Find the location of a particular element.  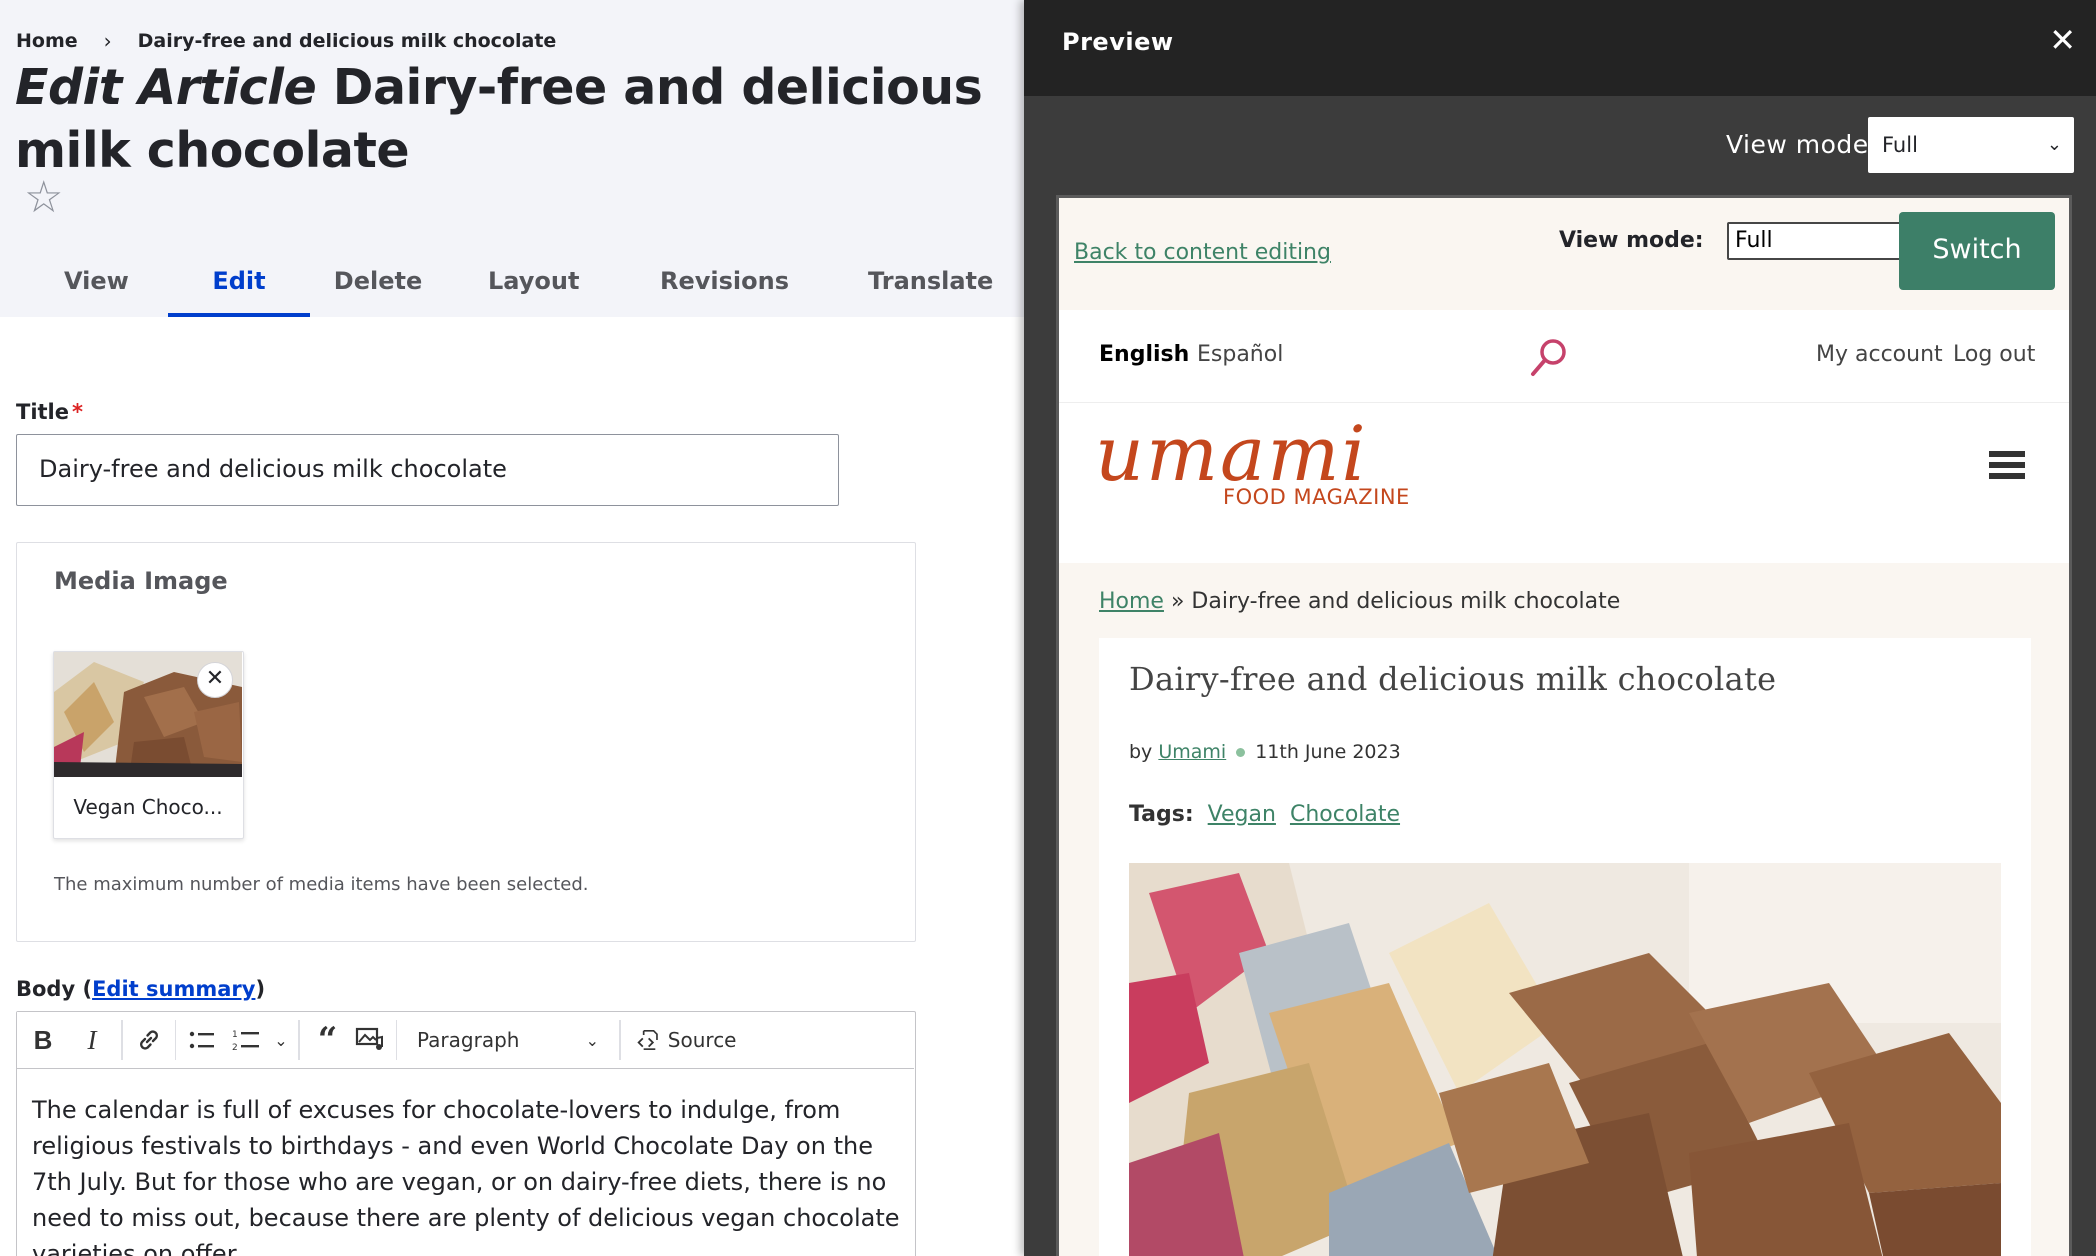

article-title: Dairy-free and delicious milk chocolate is located at coordinates (1453, 679).